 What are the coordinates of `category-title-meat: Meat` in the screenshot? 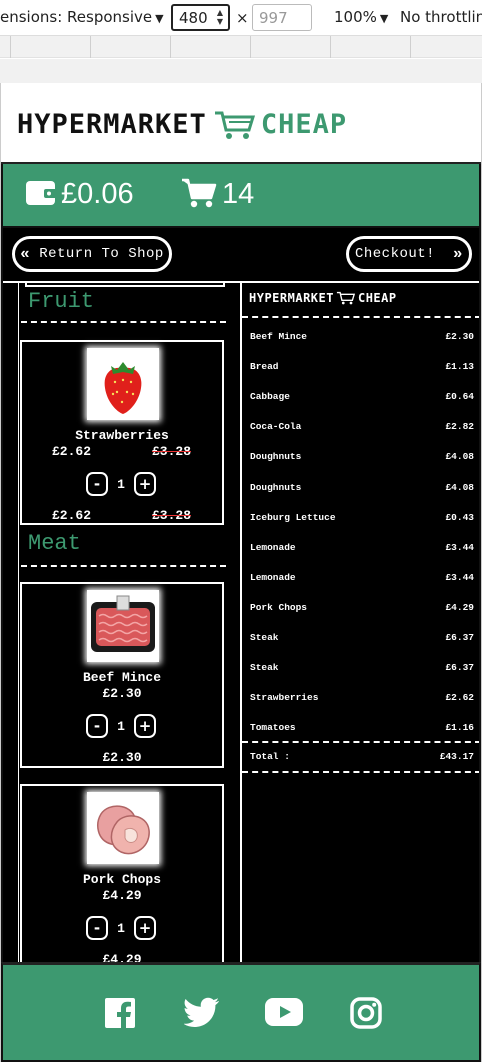 It's located at (54, 543).